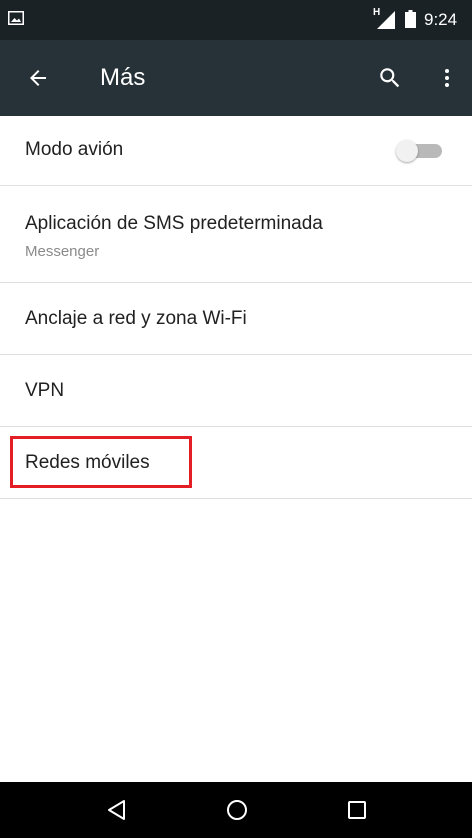  I want to click on back-triangle-icon, so click(116, 810).